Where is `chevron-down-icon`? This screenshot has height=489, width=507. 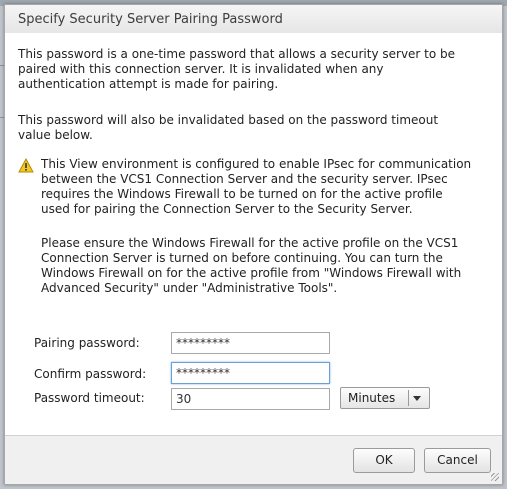 chevron-down-icon is located at coordinates (417, 398).